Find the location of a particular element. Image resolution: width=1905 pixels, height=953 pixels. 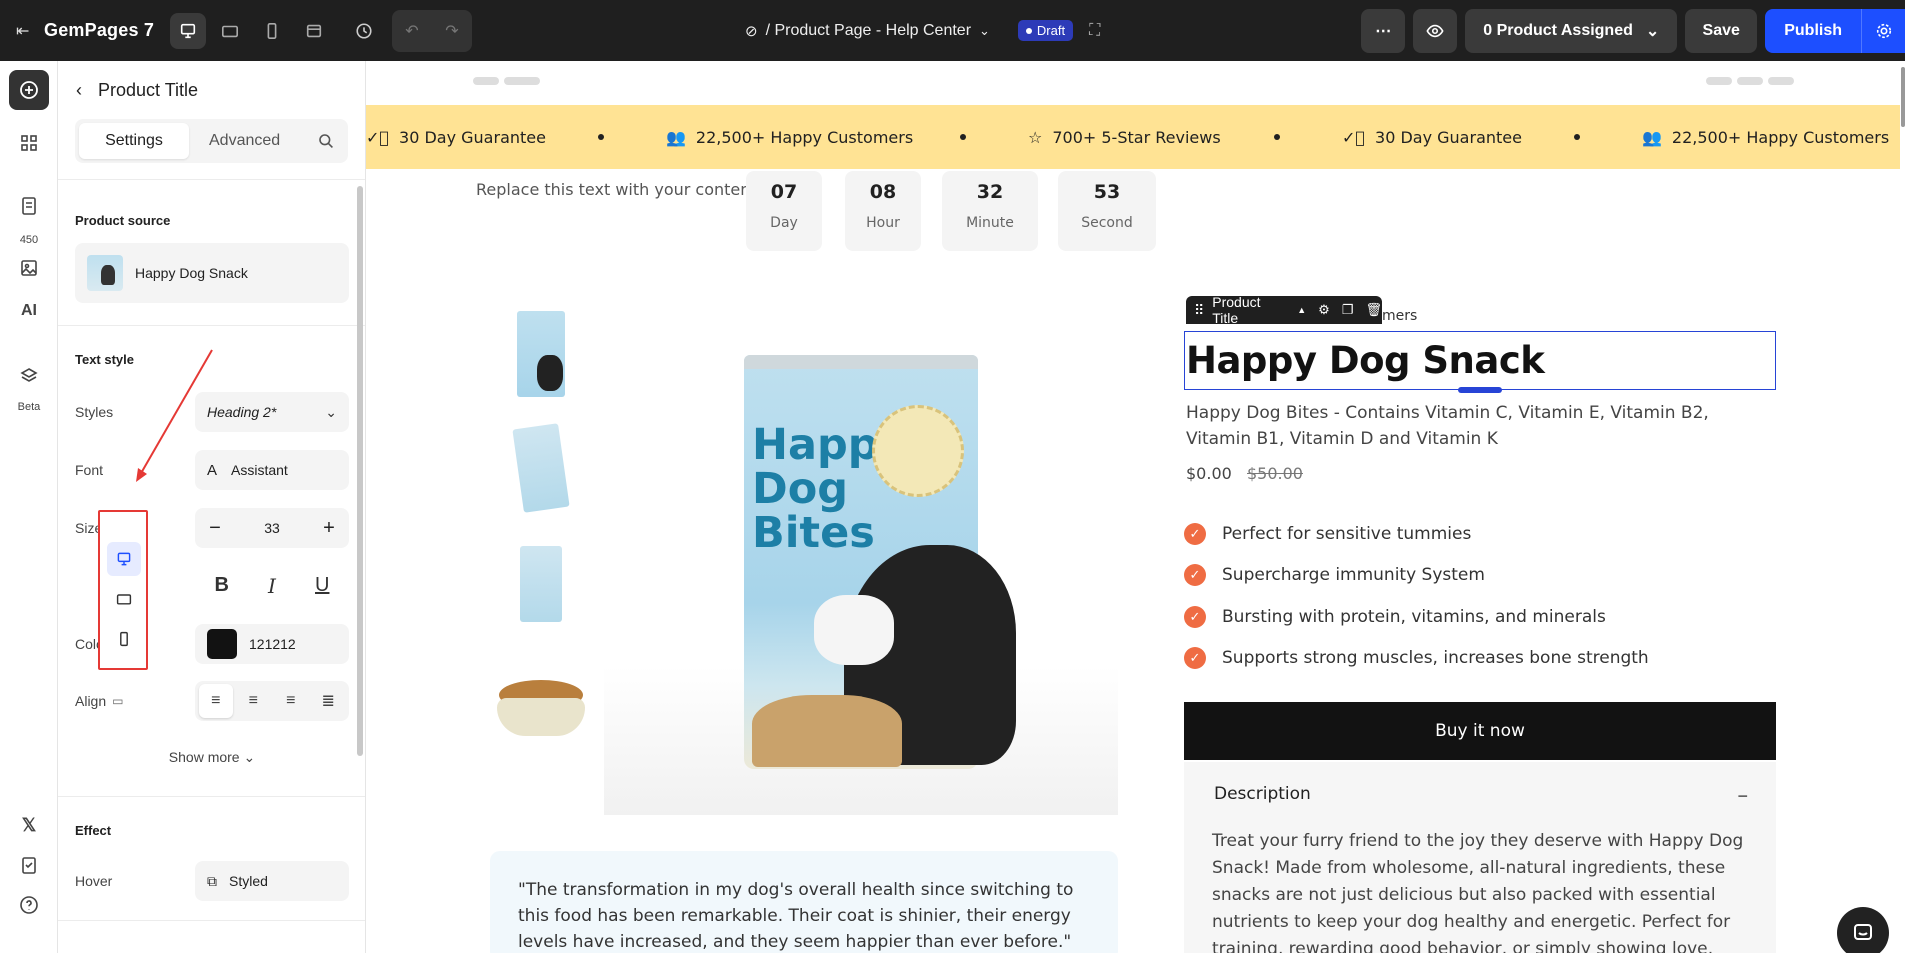

panel-tabs: Settings Advanced is located at coordinates (211, 141).